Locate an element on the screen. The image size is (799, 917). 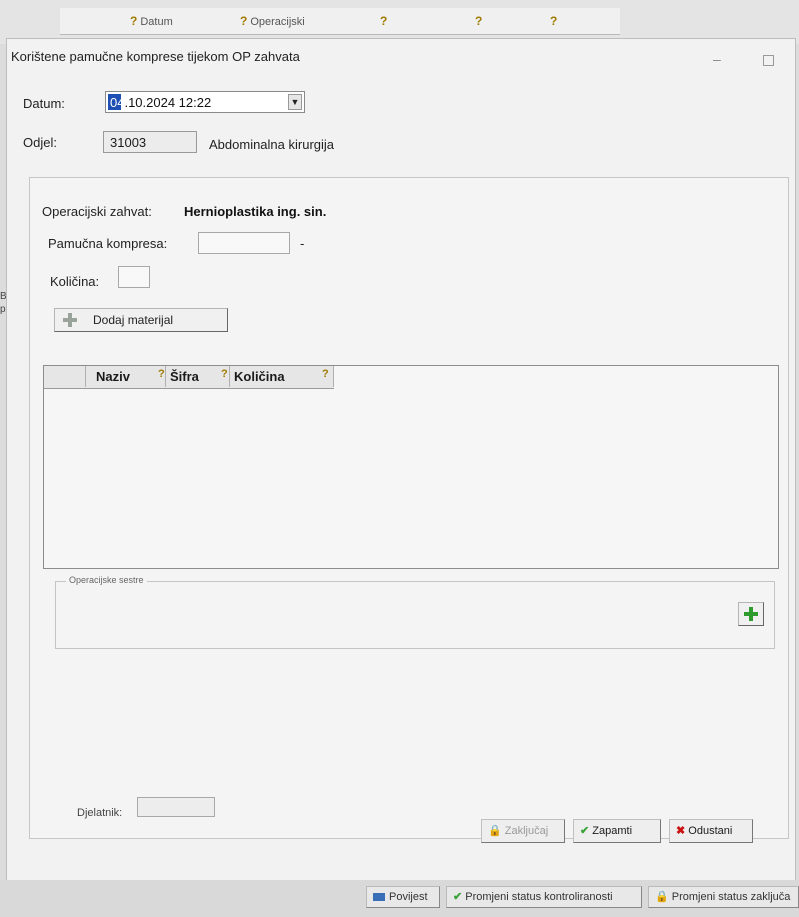
operacijski-zahvat-value: Hernioplastika ing. sin. is located at coordinates (255, 211).